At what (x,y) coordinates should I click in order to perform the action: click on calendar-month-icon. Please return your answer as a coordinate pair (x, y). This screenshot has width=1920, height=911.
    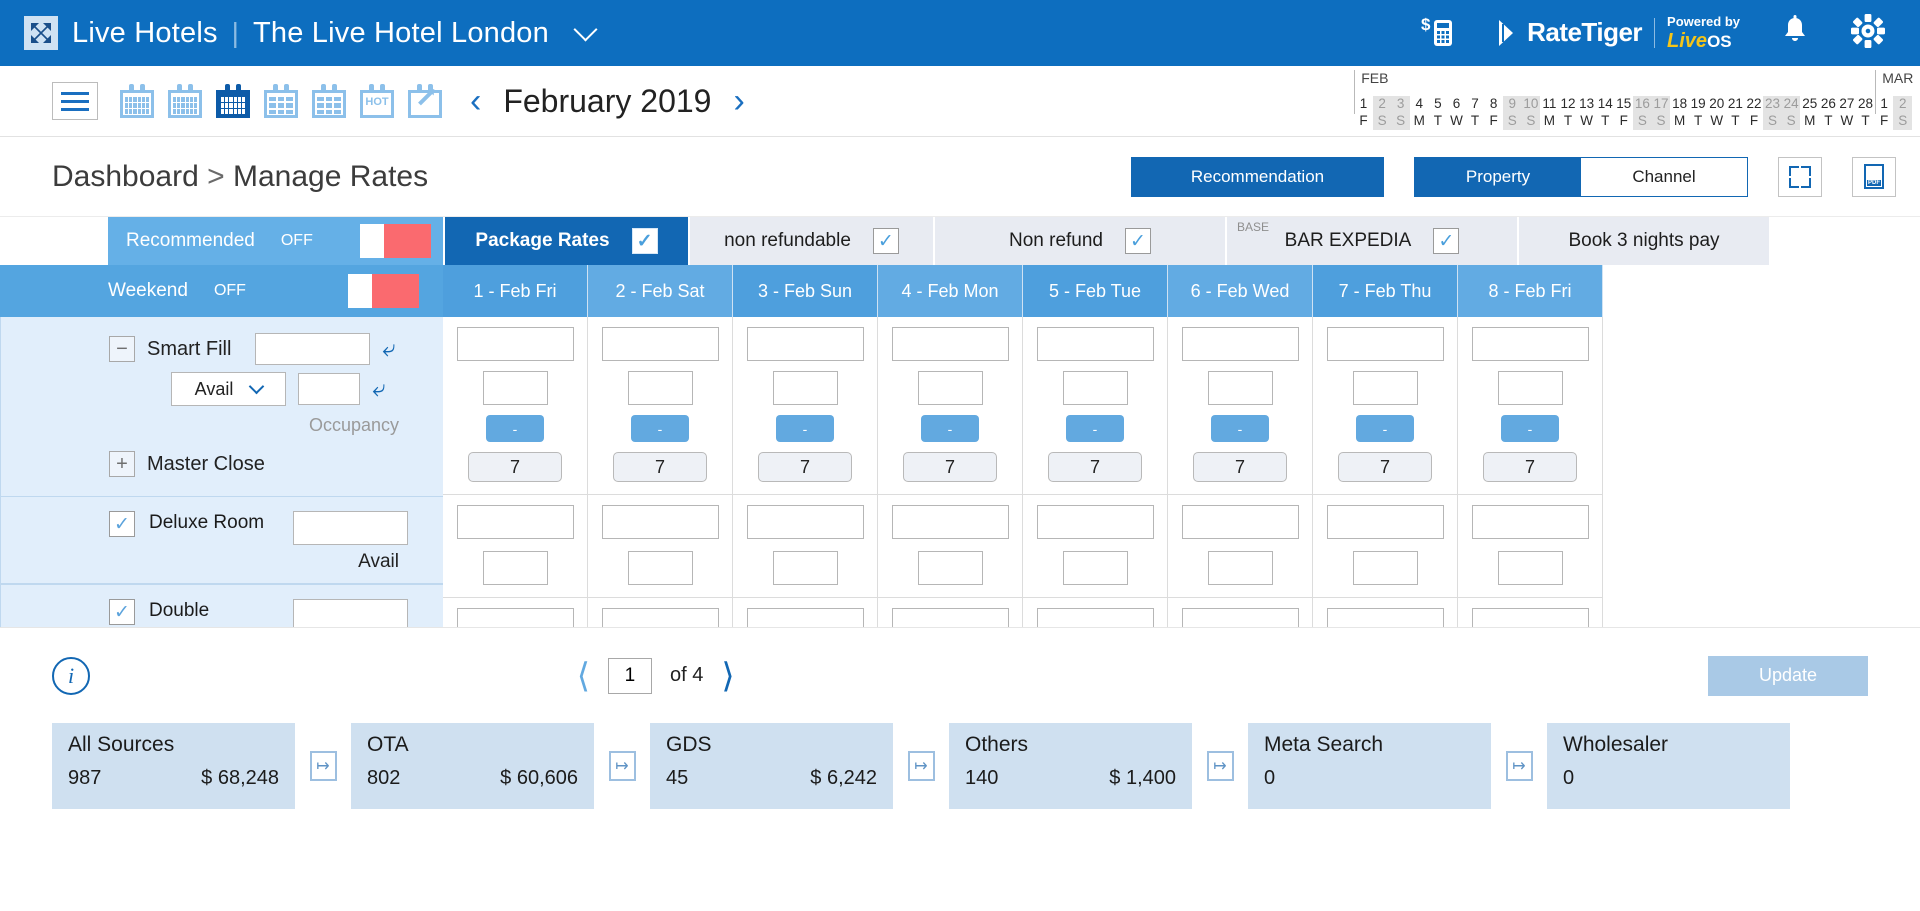
    Looking at the image, I should click on (137, 101).